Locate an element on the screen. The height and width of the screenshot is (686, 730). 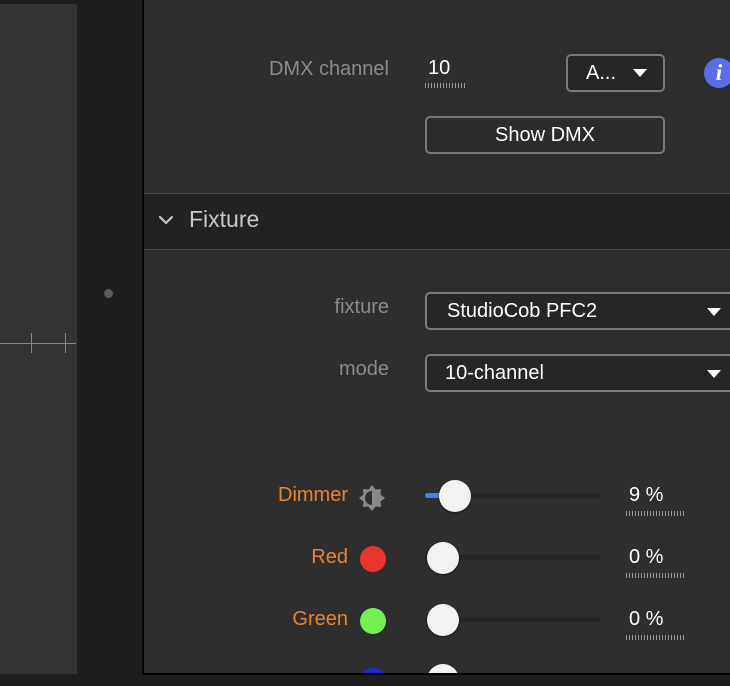
dmx-channel-value: 10 is located at coordinates (439, 68).